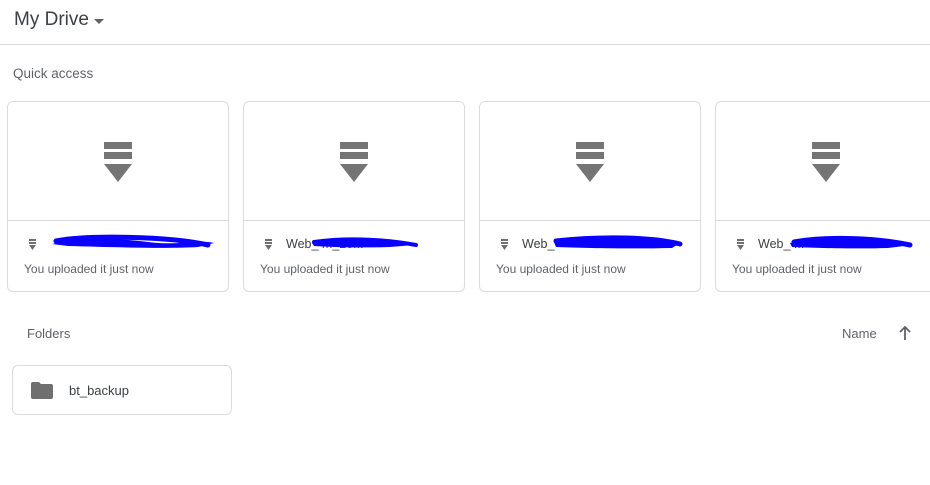 The width and height of the screenshot is (930, 485). I want to click on folder-item: bt_backup, so click(122, 390).